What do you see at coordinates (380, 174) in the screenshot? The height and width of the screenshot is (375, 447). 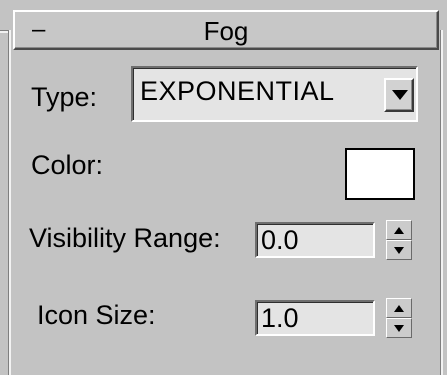 I see `fog-color-swatch` at bounding box center [380, 174].